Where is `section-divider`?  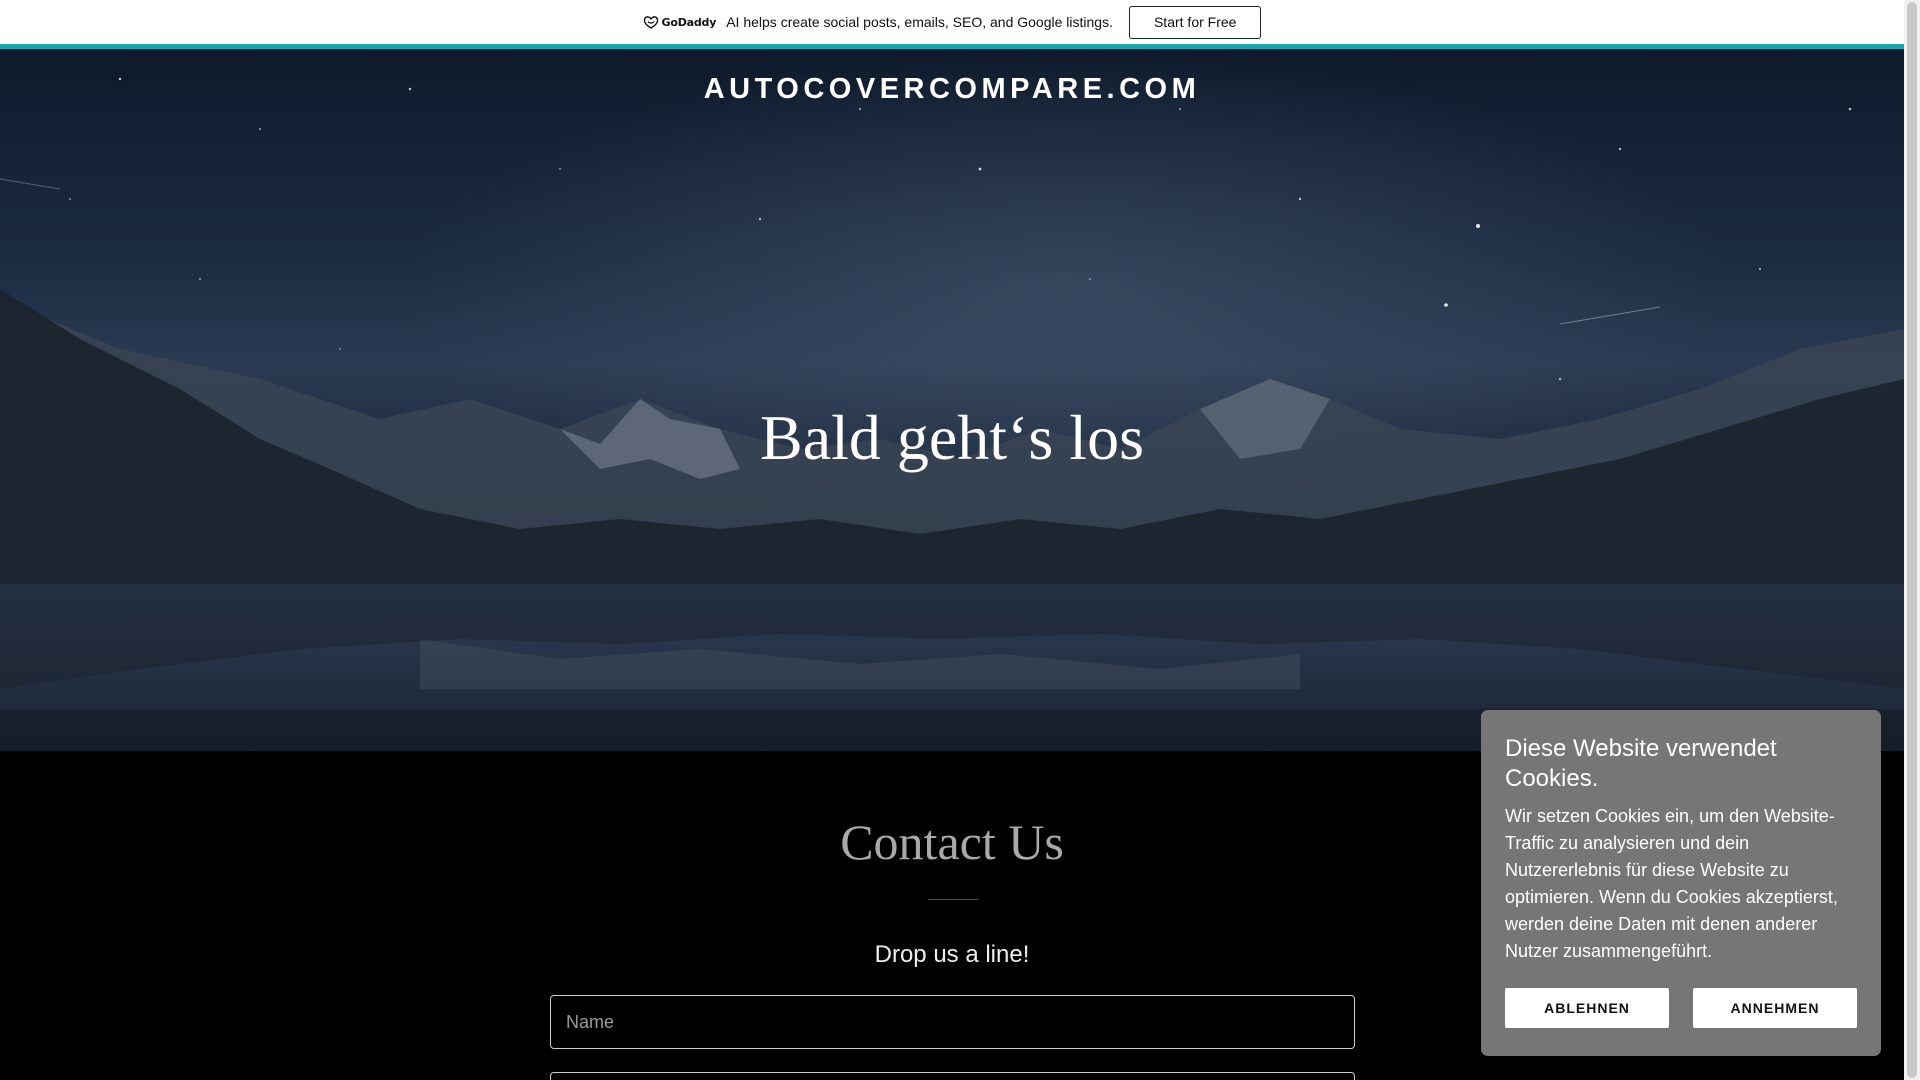
section-divider is located at coordinates (953, 899).